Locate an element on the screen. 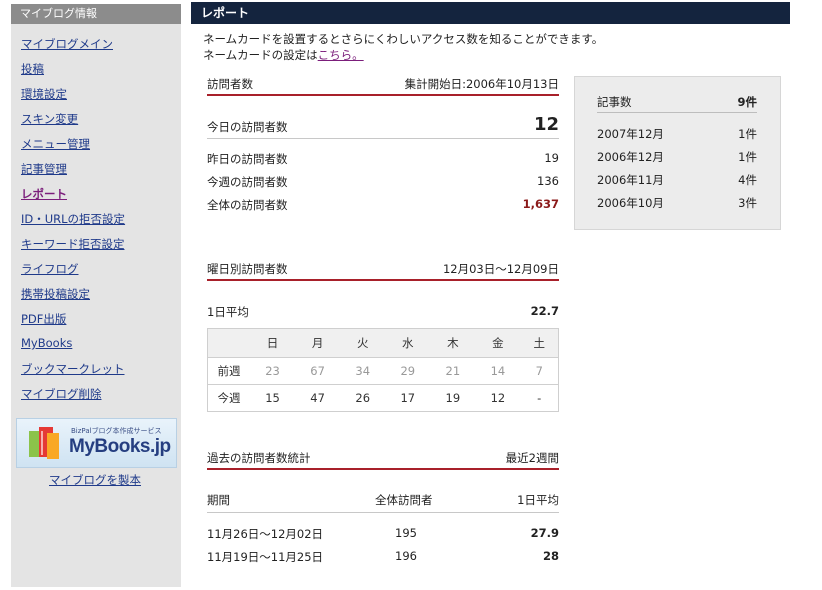 The width and height of the screenshot is (822, 590). table-cell: 26 is located at coordinates (363, 398).